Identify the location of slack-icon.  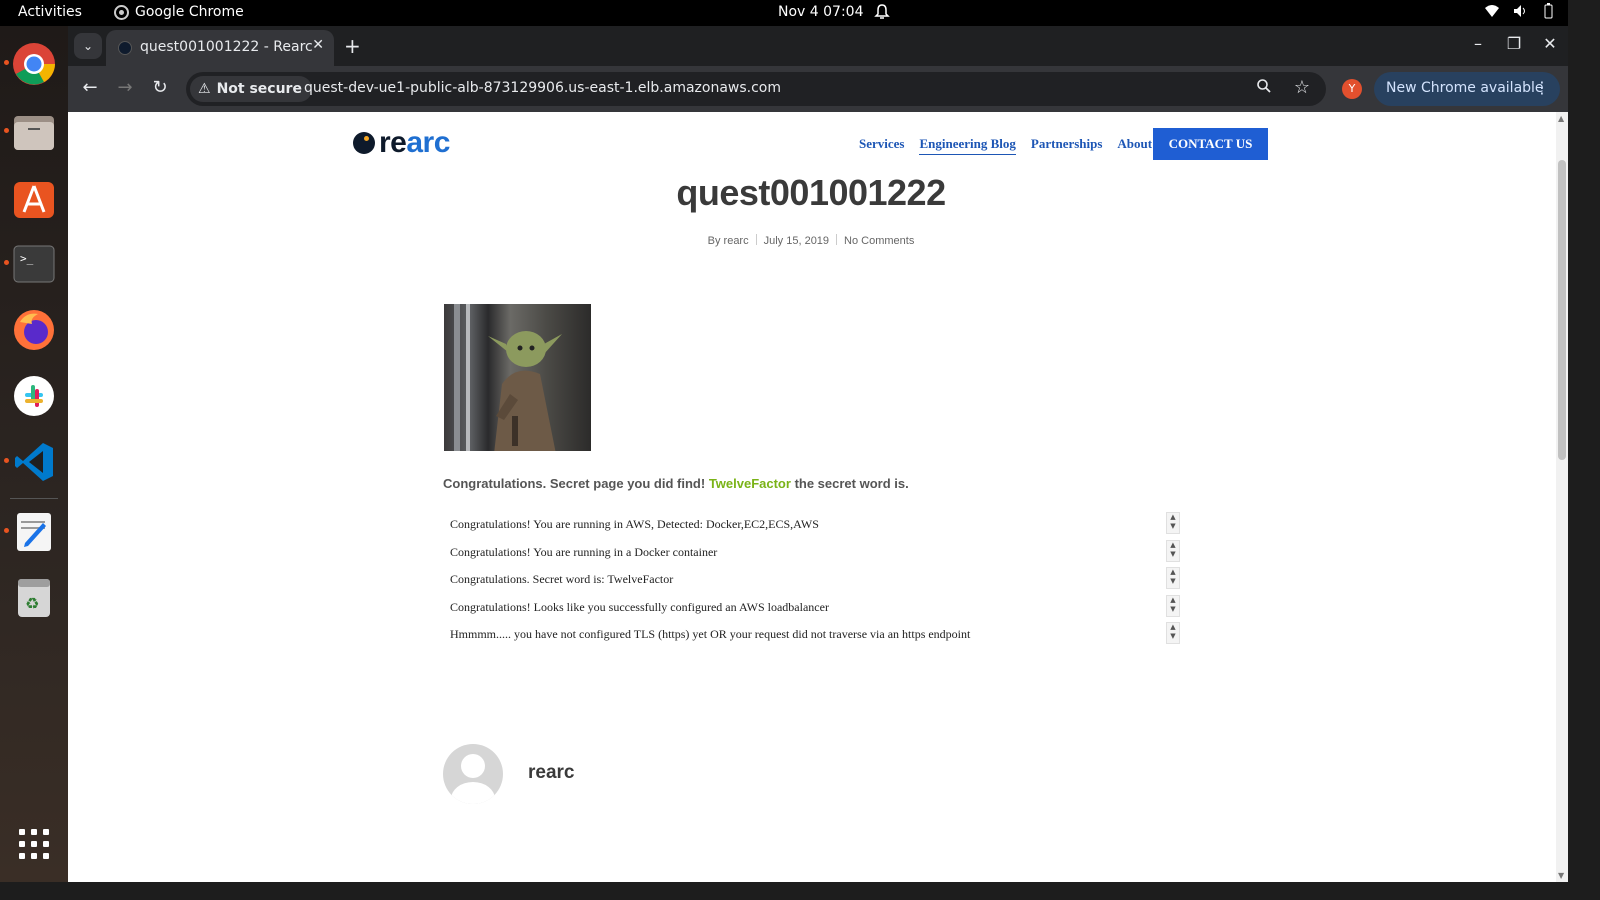
(34, 396).